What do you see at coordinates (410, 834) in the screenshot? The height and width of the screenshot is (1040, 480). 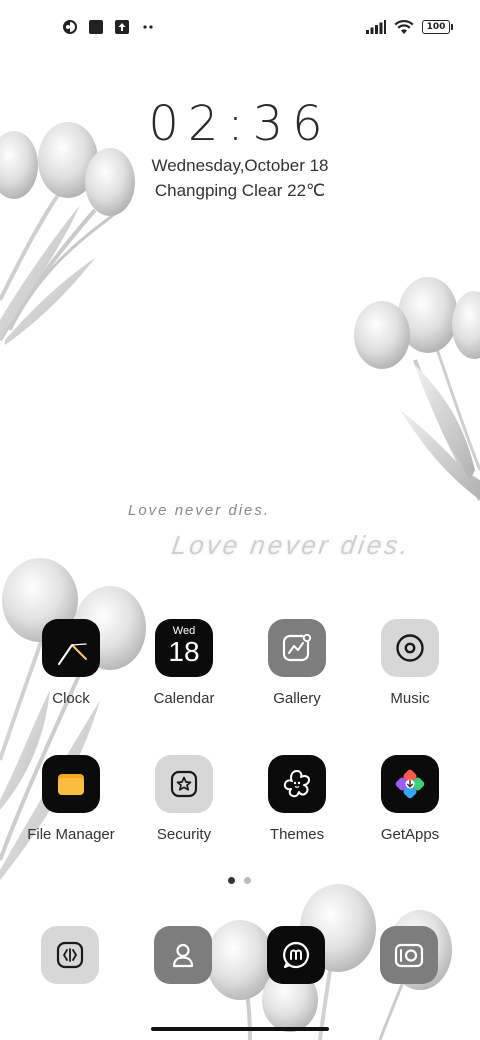 I see `app-label: GetApps` at bounding box center [410, 834].